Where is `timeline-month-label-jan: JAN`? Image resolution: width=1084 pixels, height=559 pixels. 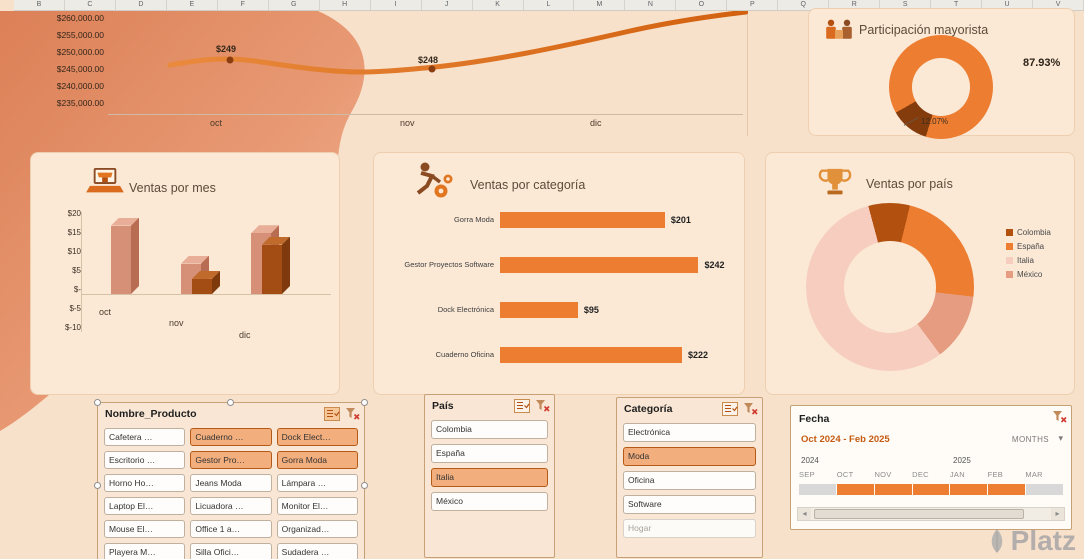 timeline-month-label-jan: JAN is located at coordinates (957, 474).